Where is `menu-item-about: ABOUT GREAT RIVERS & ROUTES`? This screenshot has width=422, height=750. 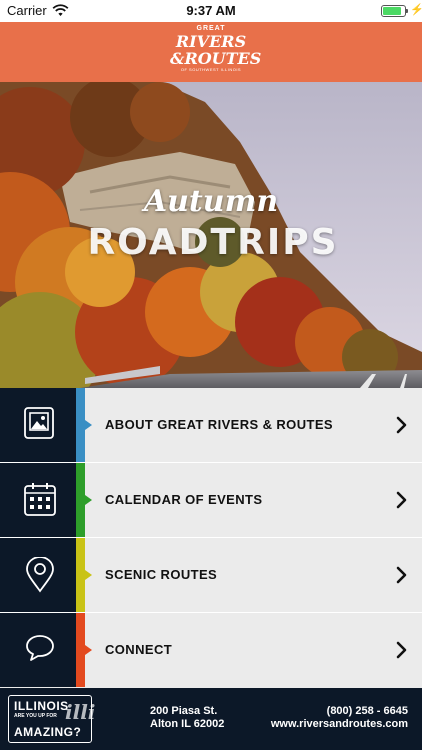
menu-item-about: ABOUT GREAT RIVERS & ROUTES is located at coordinates (211, 425).